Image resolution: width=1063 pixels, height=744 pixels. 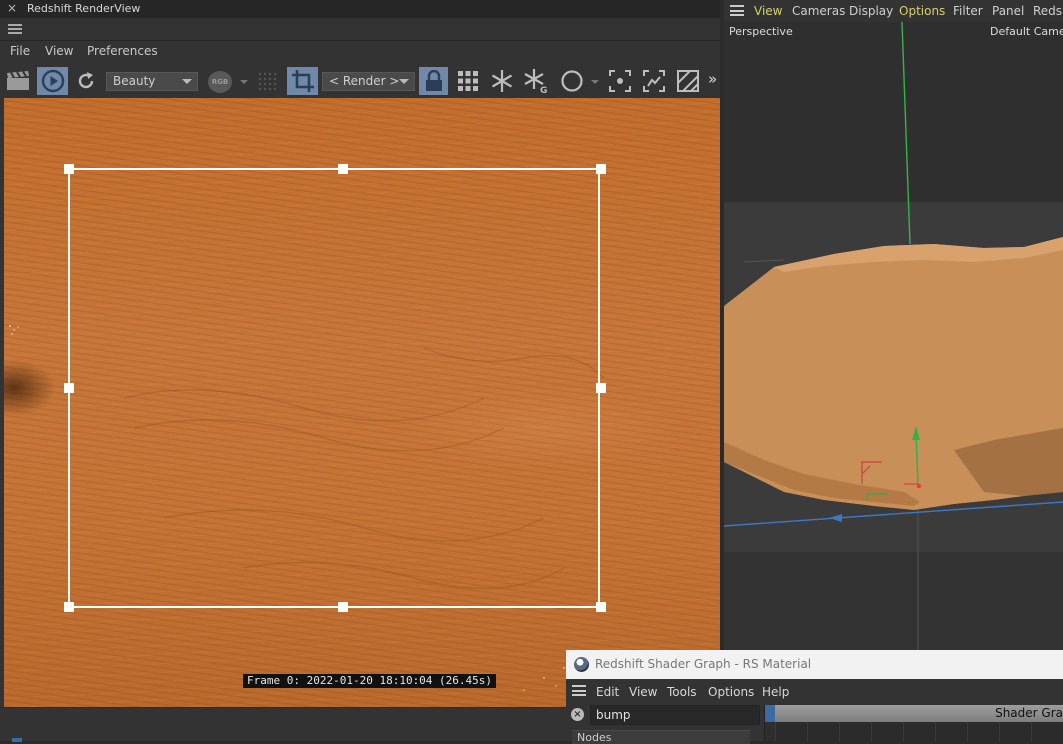 I want to click on crop-handle-top-right, so click(x=601, y=169).